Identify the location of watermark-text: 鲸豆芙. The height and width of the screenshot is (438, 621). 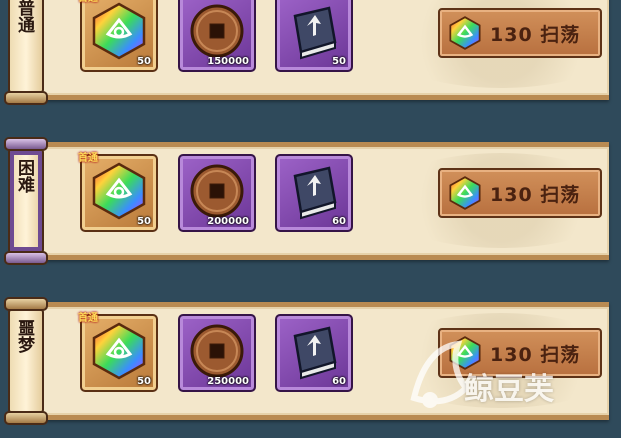
(509, 389).